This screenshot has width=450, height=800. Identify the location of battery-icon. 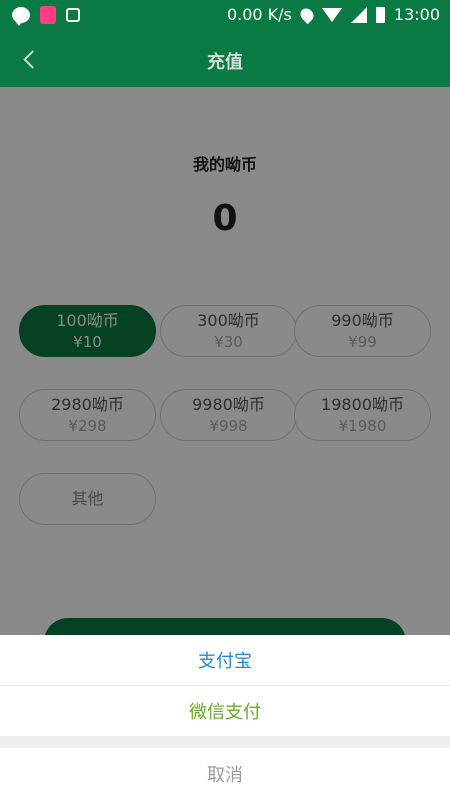
(380, 14).